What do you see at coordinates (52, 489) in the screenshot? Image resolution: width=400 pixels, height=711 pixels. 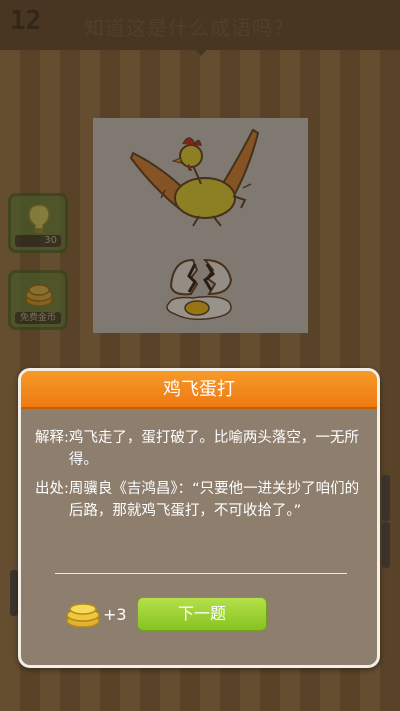 I see `source-label: 出处:` at bounding box center [52, 489].